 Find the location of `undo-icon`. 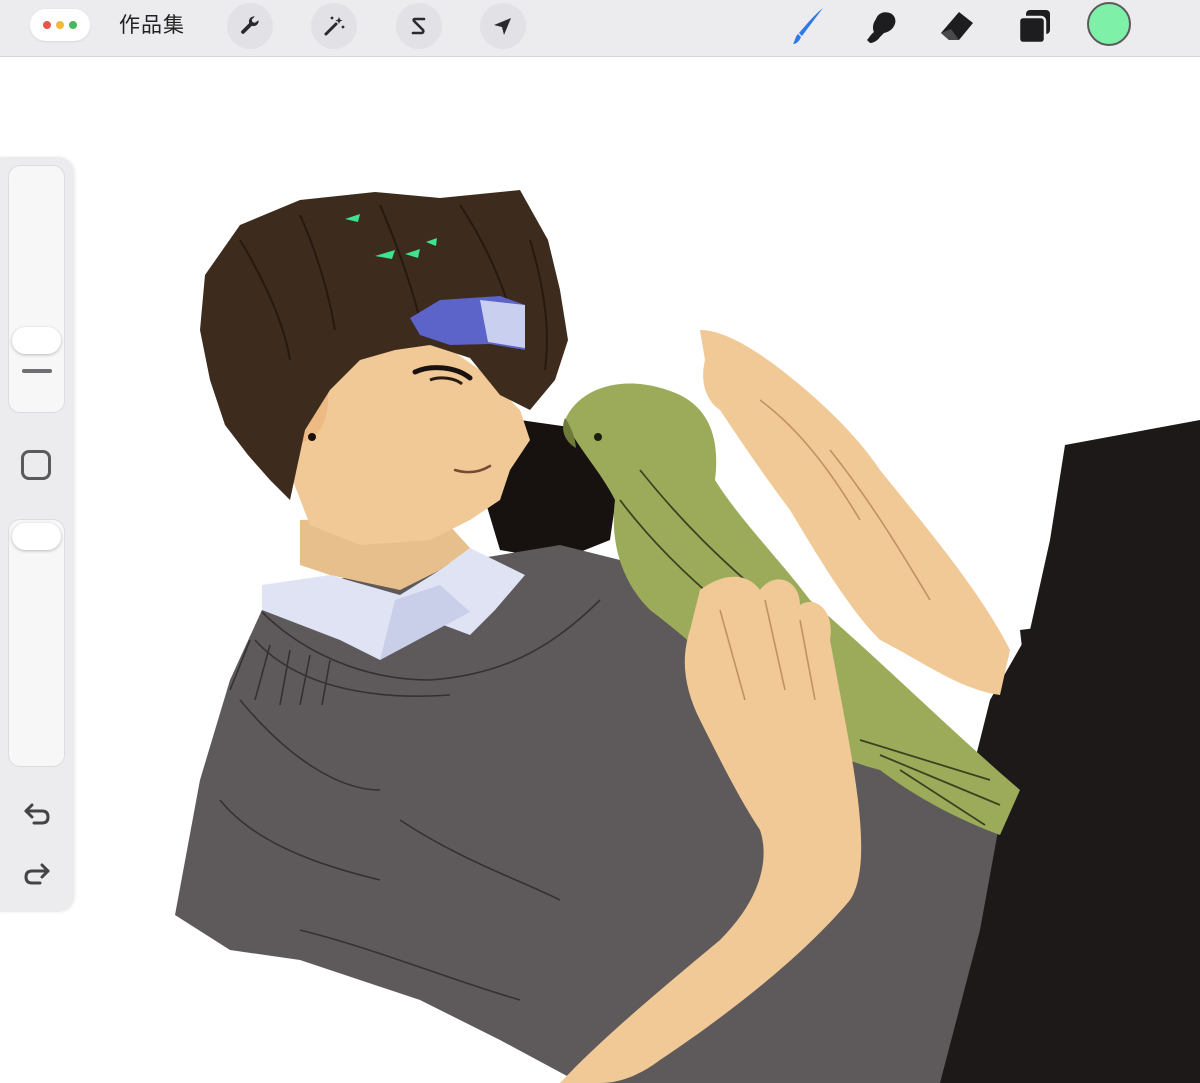

undo-icon is located at coordinates (37, 814).